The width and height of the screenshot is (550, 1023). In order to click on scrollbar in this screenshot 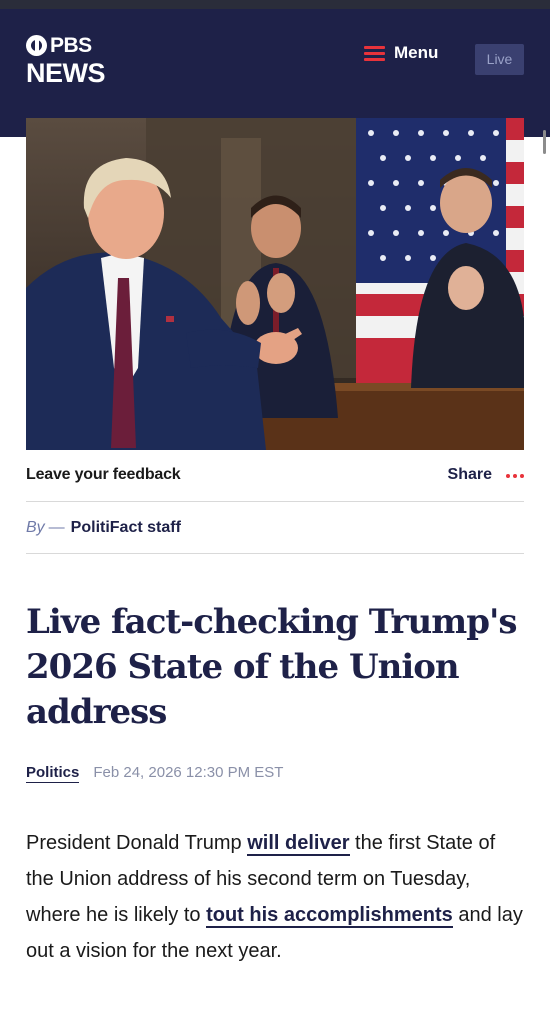, I will do `click(544, 142)`.